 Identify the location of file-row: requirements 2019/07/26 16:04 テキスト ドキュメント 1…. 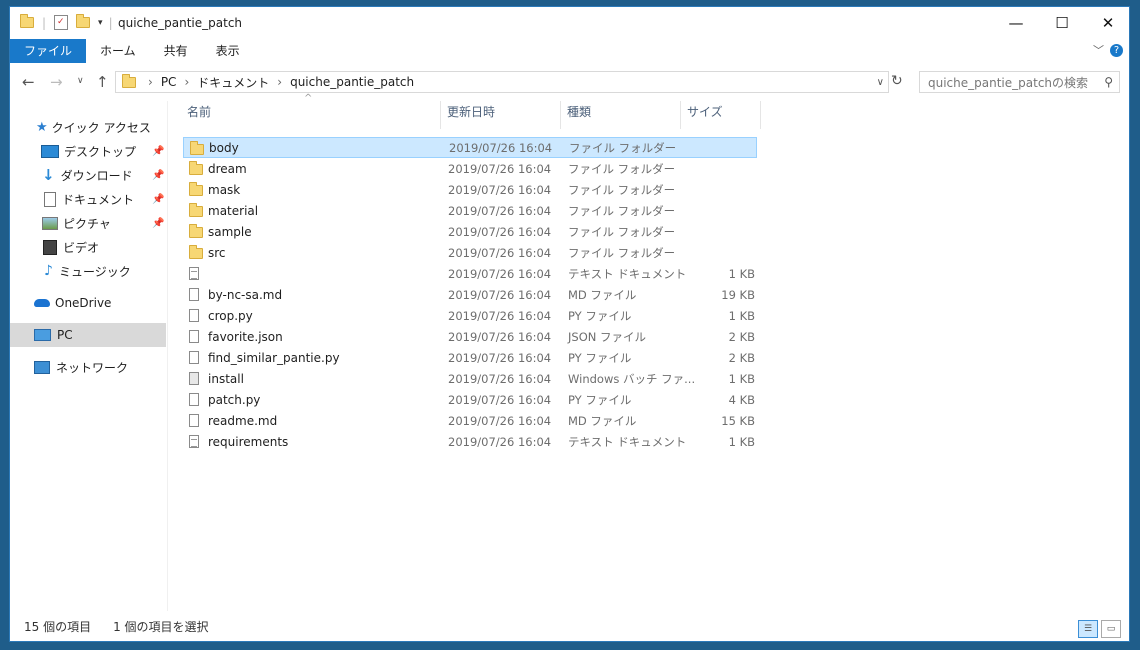
(470, 441).